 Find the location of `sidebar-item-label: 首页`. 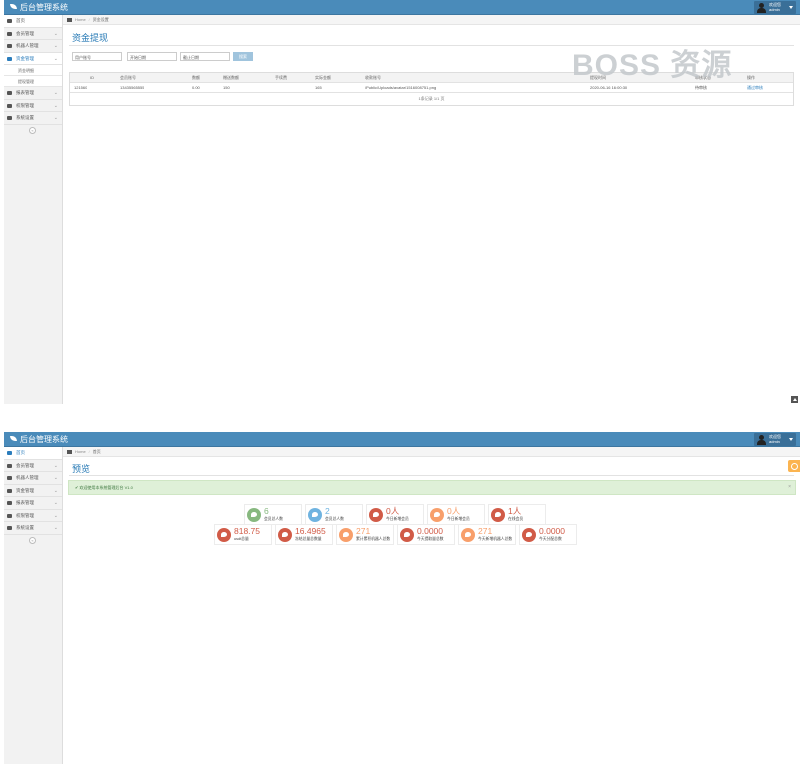

sidebar-item-label: 首页 is located at coordinates (20, 20).